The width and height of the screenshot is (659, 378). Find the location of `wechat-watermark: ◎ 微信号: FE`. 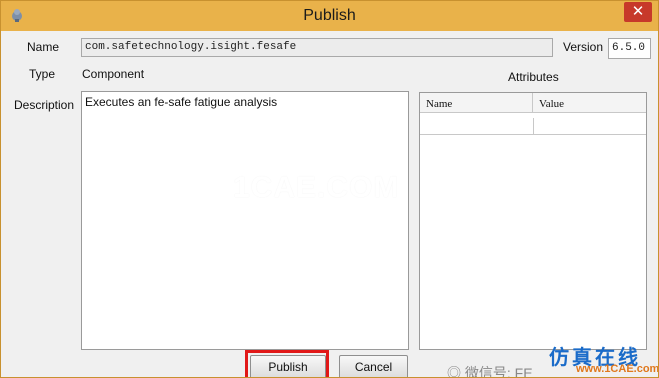

wechat-watermark: ◎ 微信号: FE is located at coordinates (490, 370).